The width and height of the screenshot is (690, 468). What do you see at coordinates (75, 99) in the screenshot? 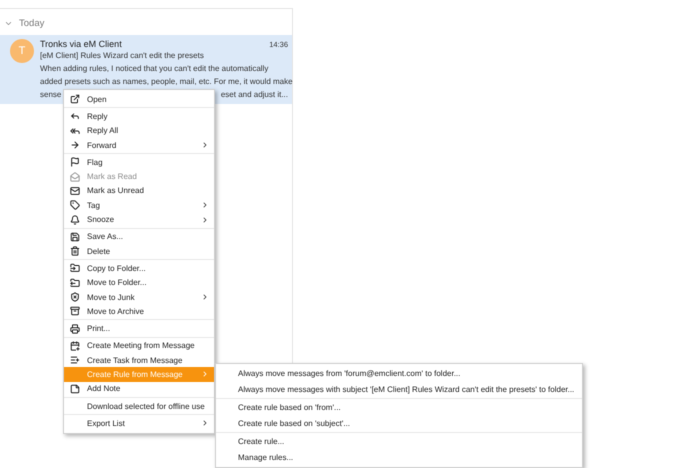
I see `open-icon` at bounding box center [75, 99].